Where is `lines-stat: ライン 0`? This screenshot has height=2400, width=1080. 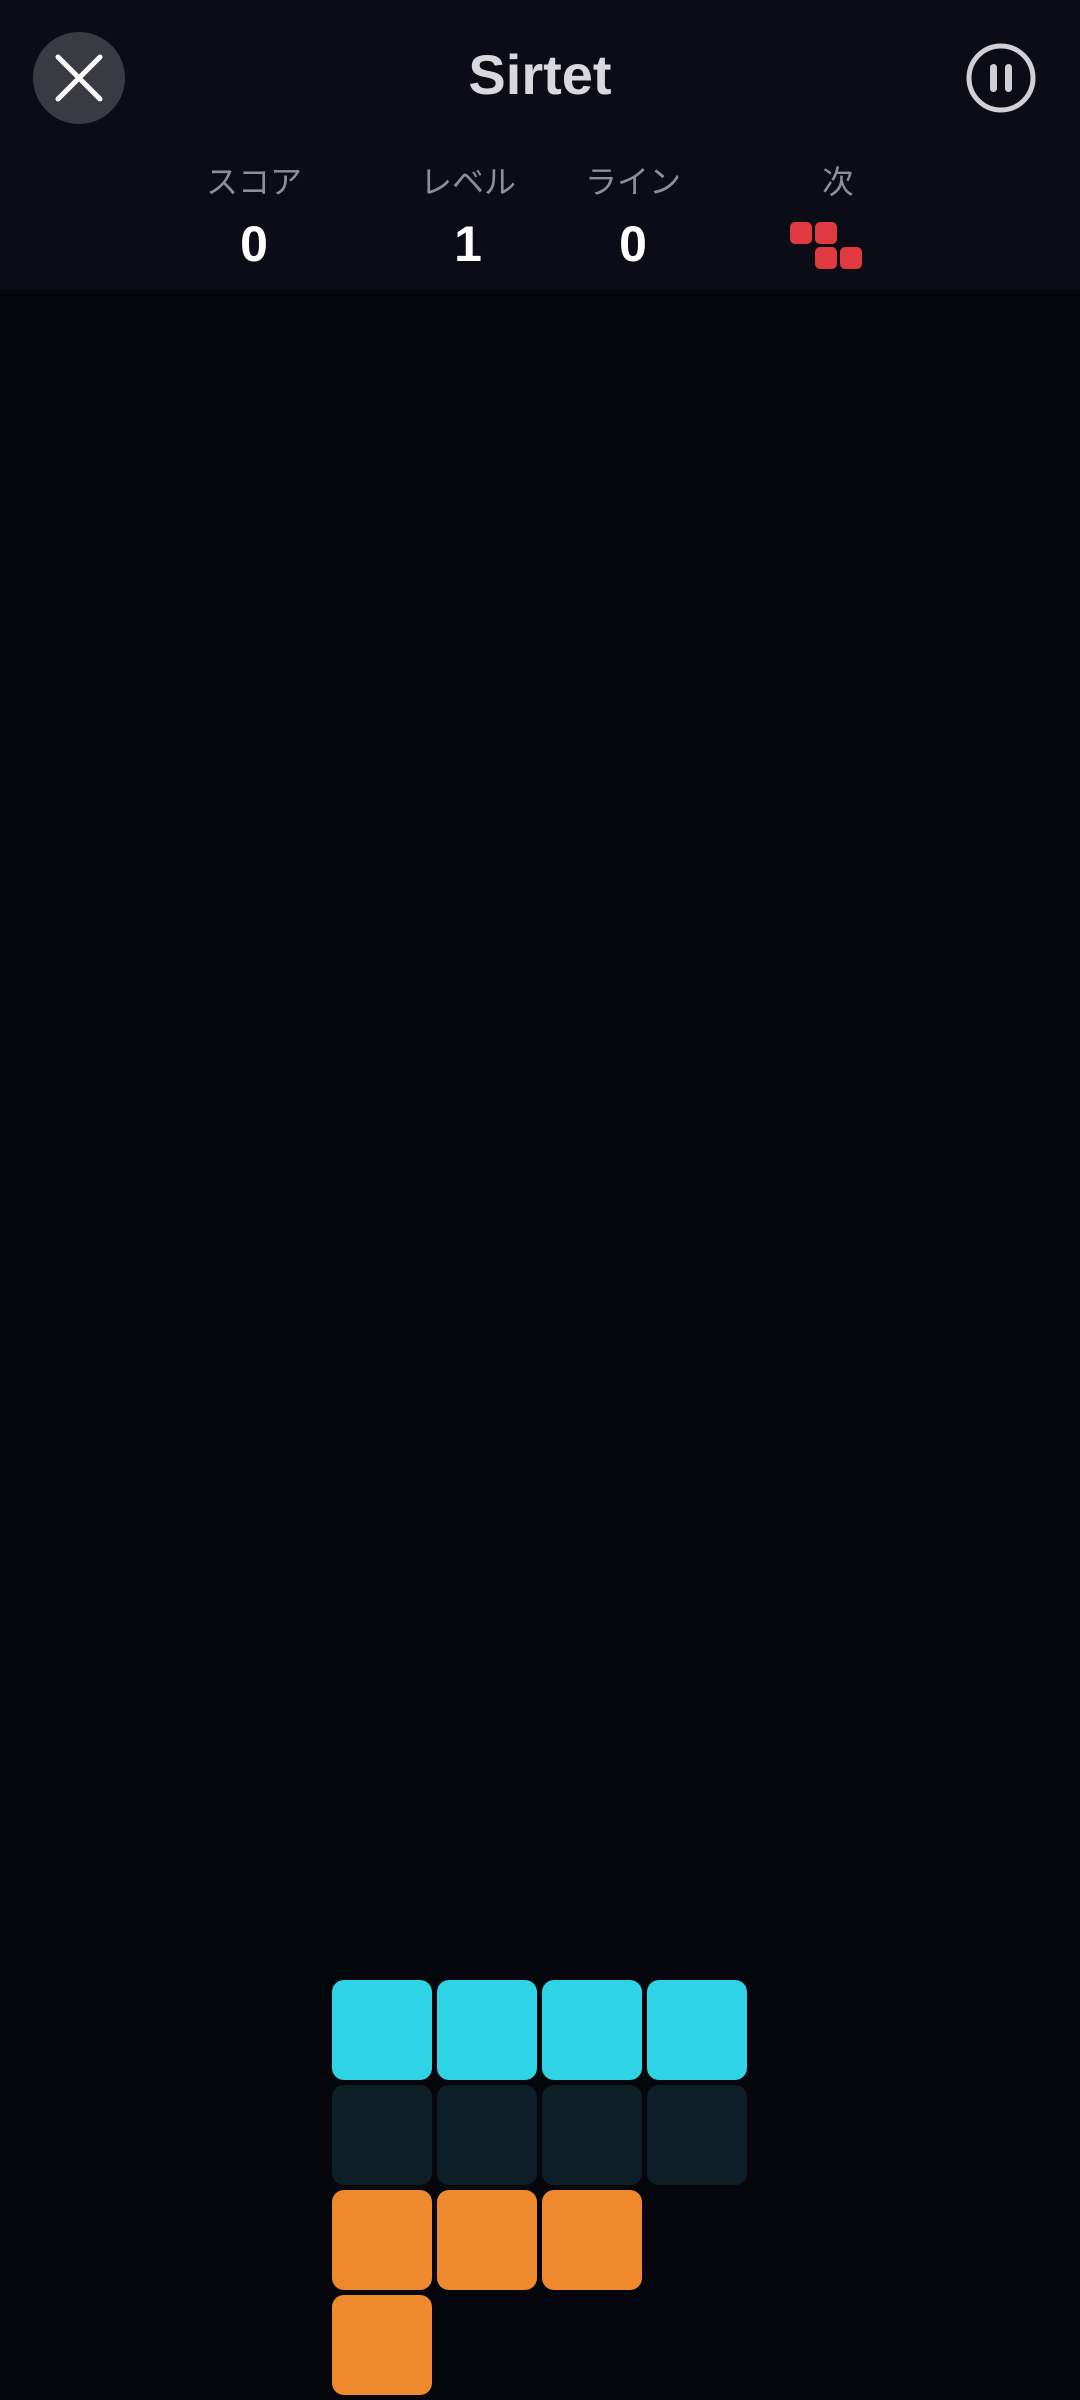
lines-stat: ライン 0 is located at coordinates (633, 217).